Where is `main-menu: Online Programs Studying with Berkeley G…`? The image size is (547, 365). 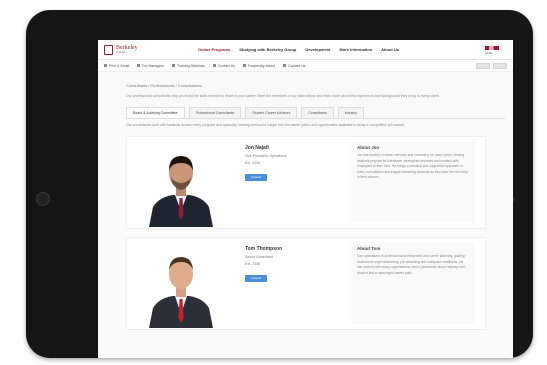 main-menu: Online Programs Studying with Berkeley G… is located at coordinates (298, 49).